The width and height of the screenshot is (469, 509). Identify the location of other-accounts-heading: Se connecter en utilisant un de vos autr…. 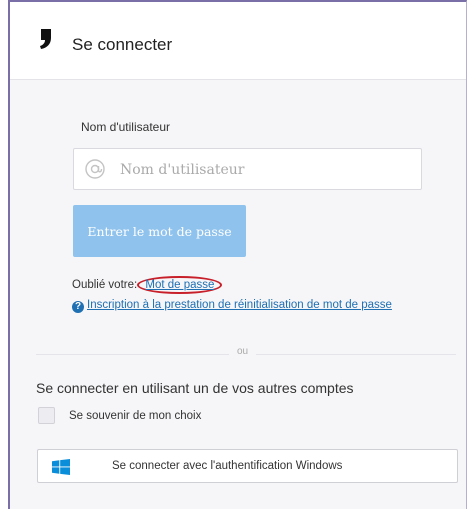
(195, 388).